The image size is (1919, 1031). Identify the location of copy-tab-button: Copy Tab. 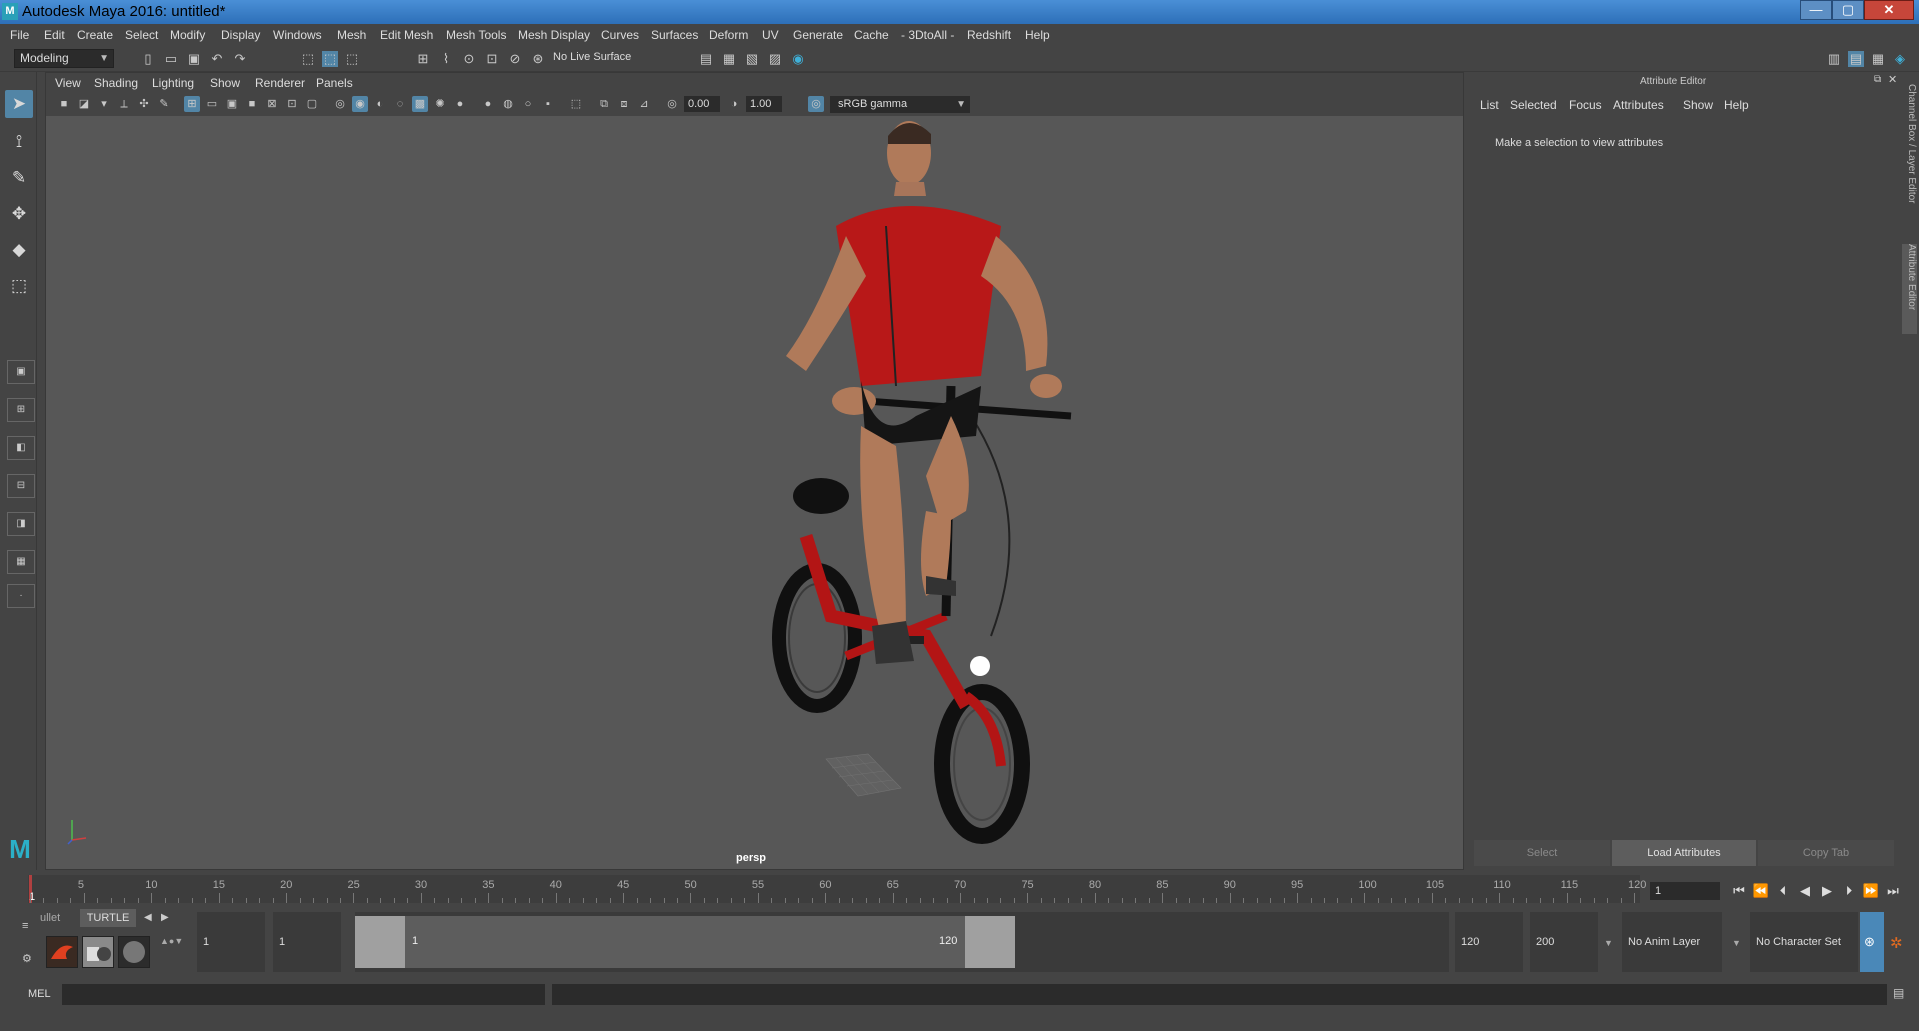
(1826, 853).